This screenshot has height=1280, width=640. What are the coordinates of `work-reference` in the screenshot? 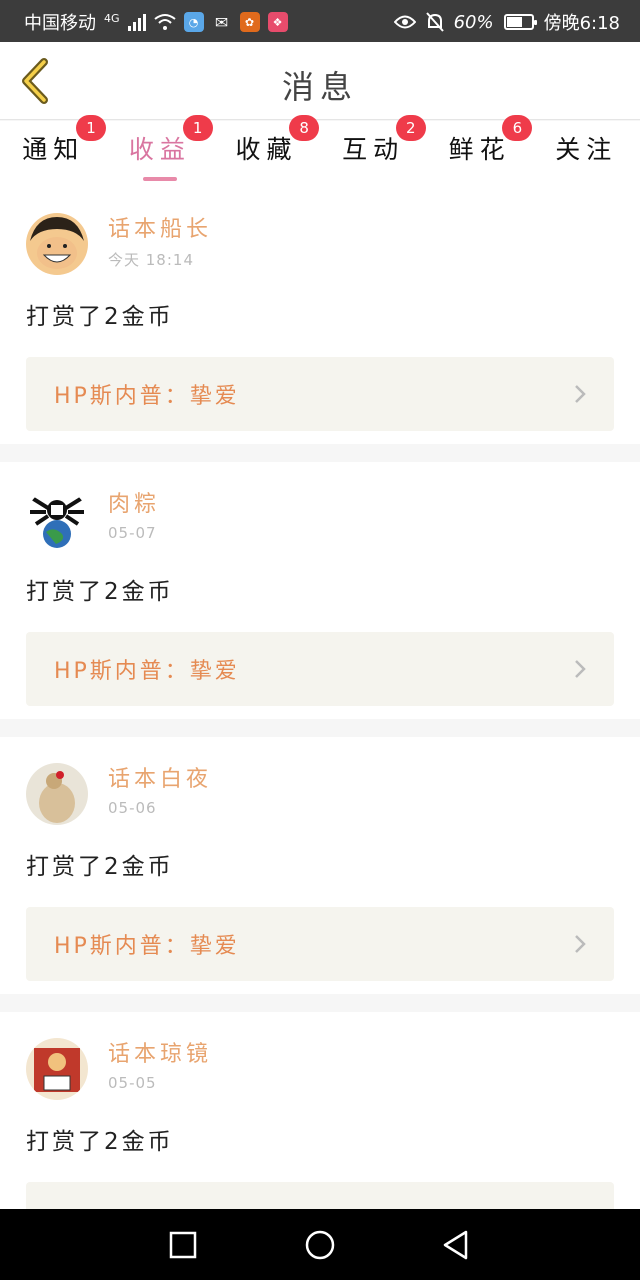 It's located at (320, 1195).